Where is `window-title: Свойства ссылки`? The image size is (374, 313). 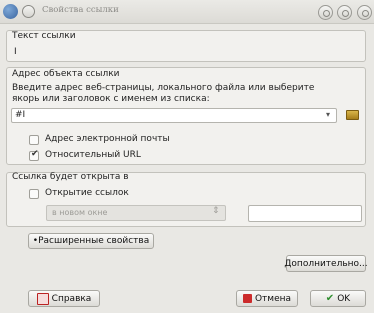 window-title: Свойства ссылки is located at coordinates (80, 10).